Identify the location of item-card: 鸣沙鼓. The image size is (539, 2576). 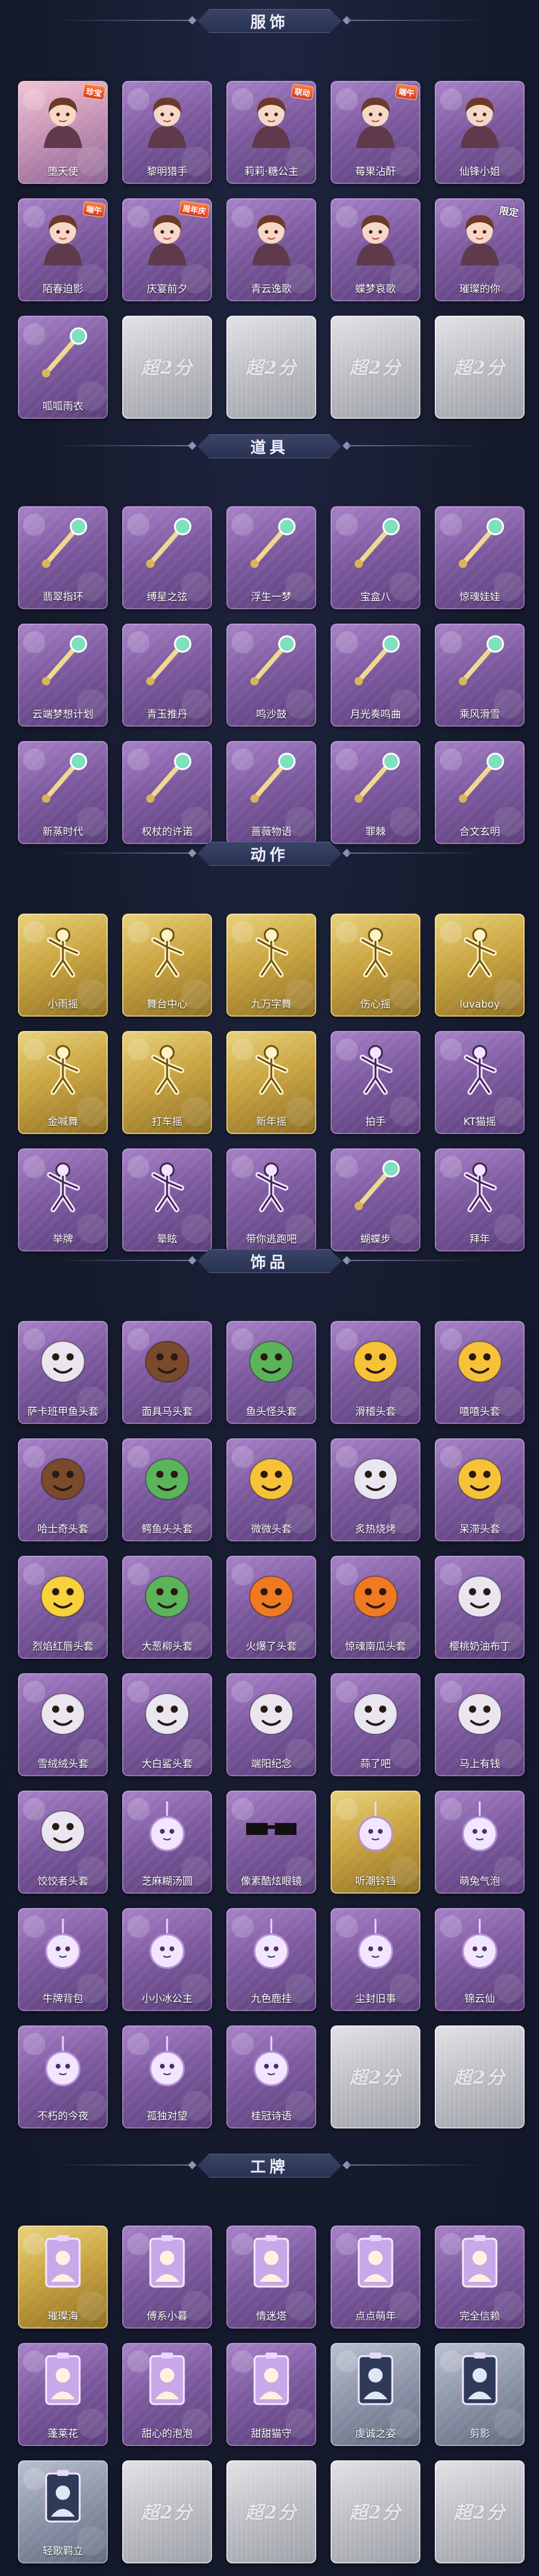
(271, 675).